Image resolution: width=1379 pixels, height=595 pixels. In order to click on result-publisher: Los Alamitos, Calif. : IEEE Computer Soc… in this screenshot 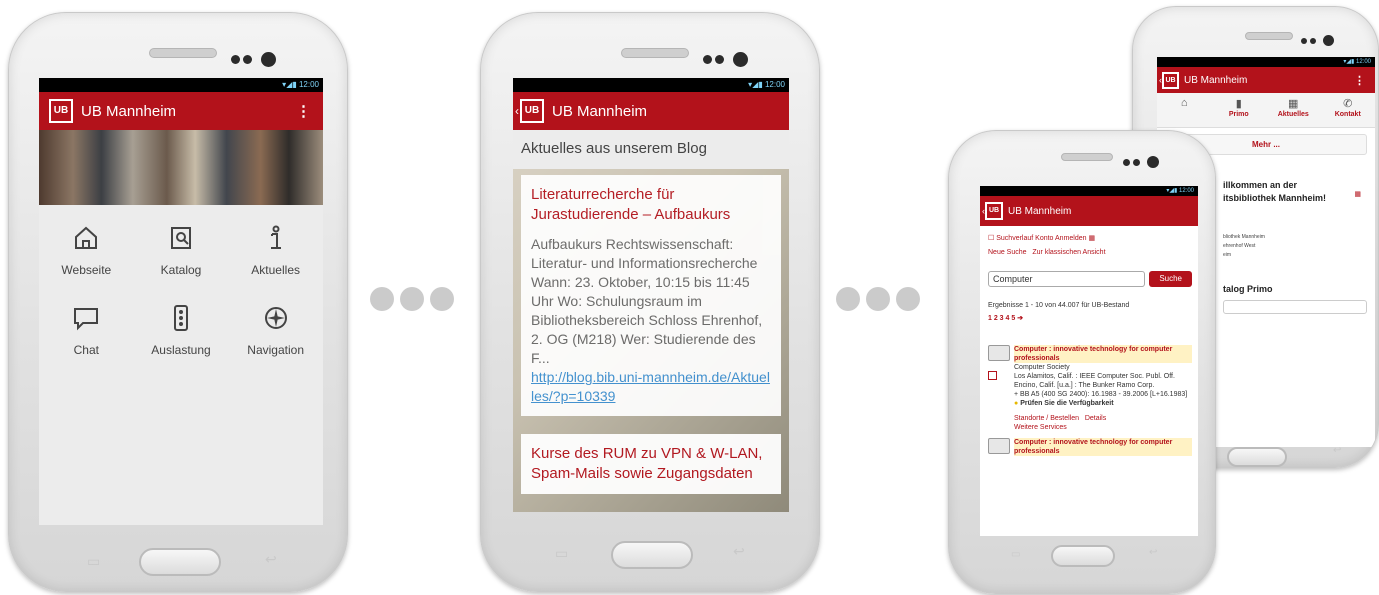, I will do `click(1094, 381)`.